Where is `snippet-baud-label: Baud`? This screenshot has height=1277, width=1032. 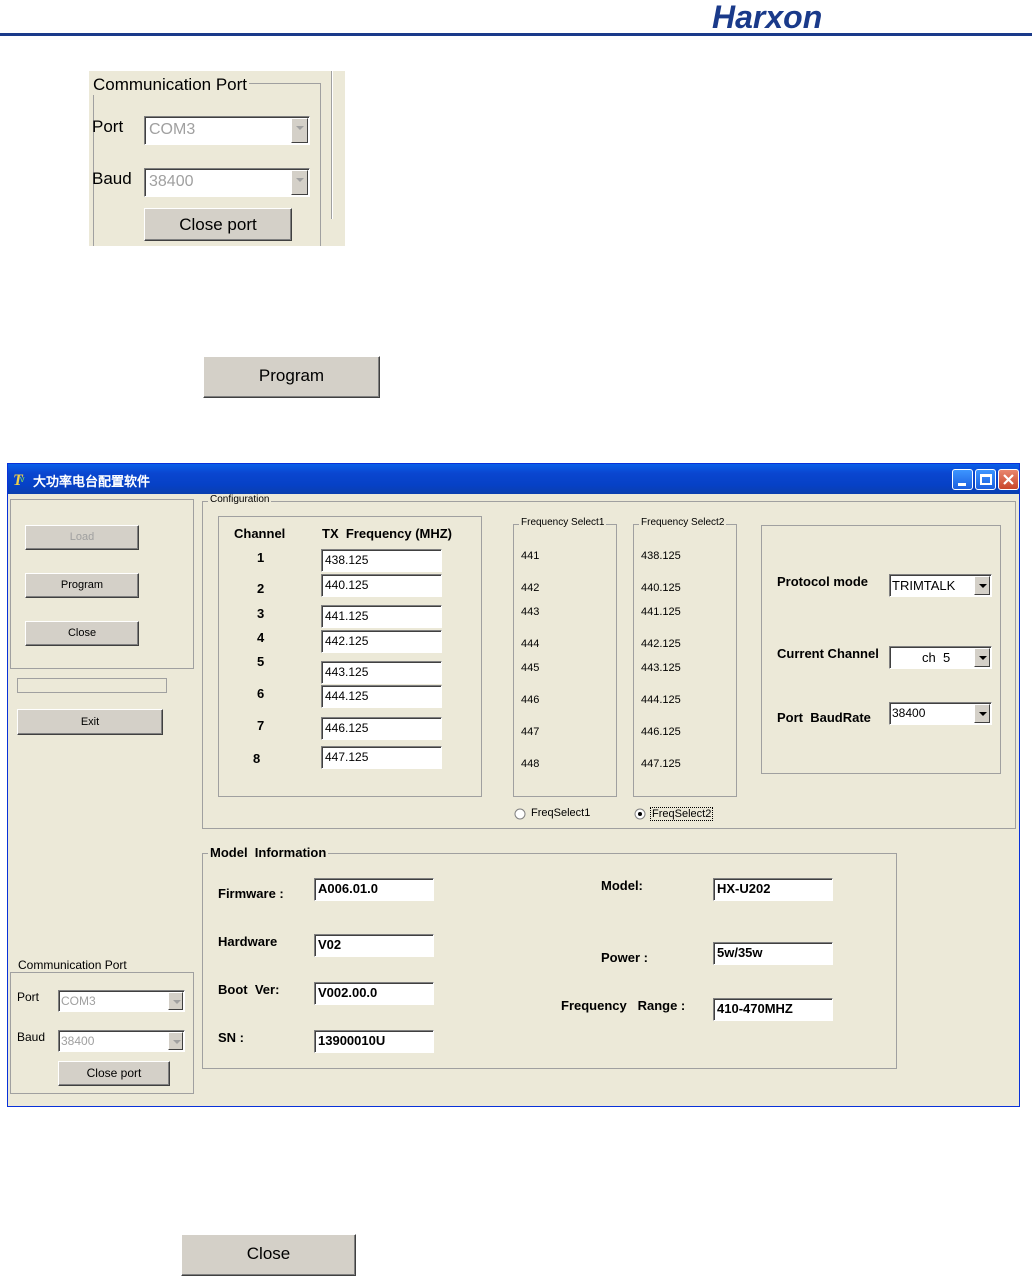
snippet-baud-label: Baud is located at coordinates (112, 178).